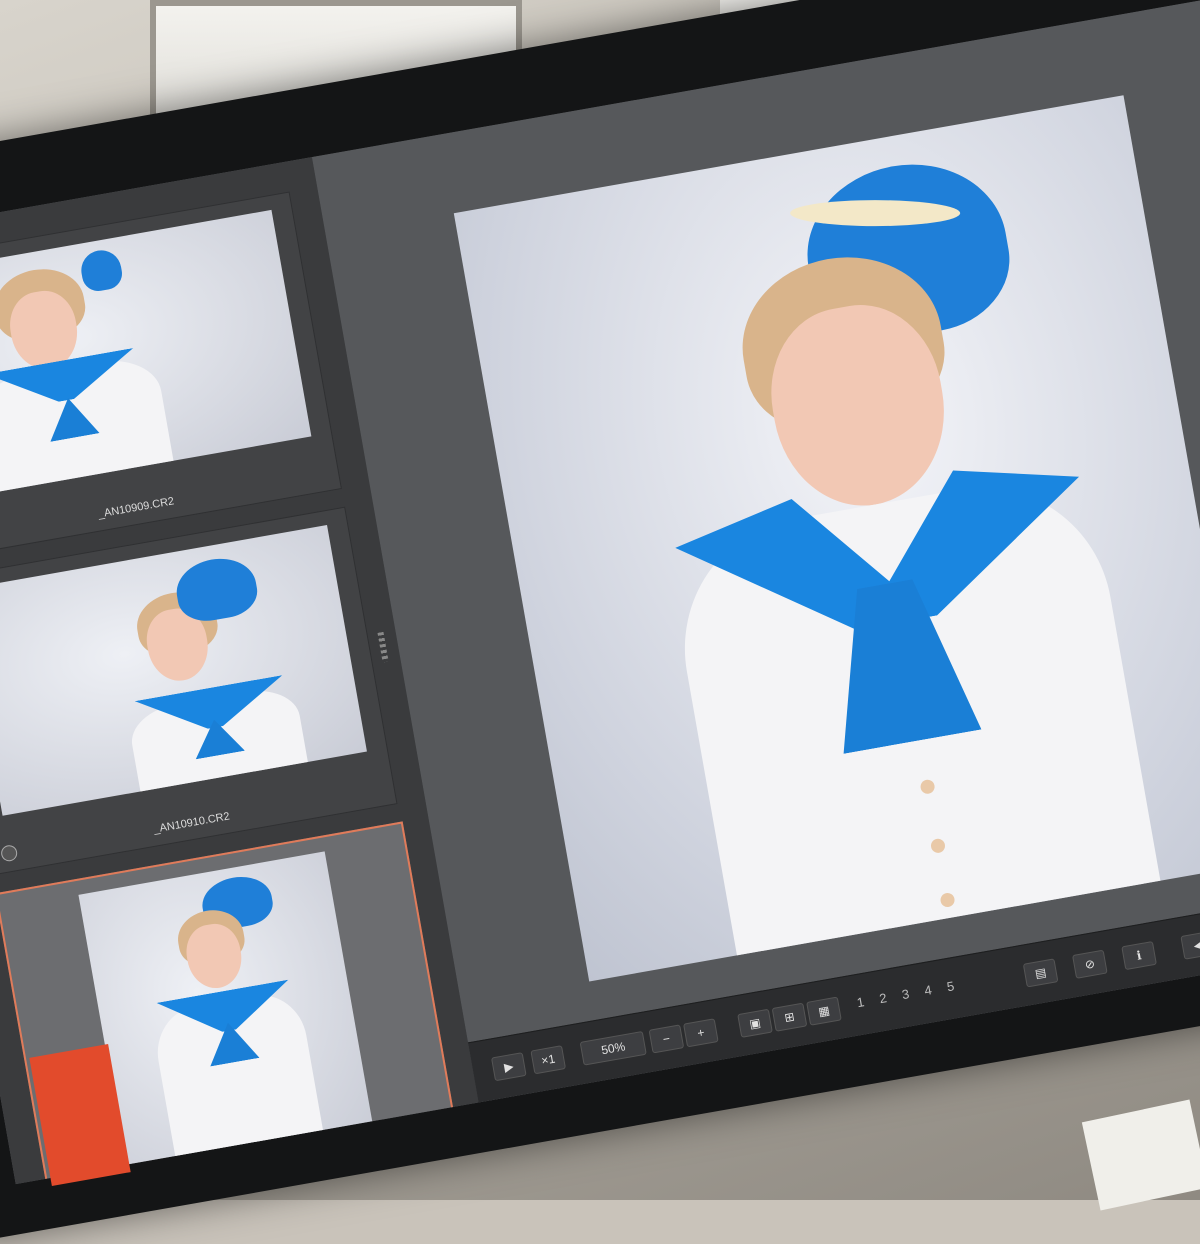  I want to click on zoom-prefix: ×1, so click(548, 1060).